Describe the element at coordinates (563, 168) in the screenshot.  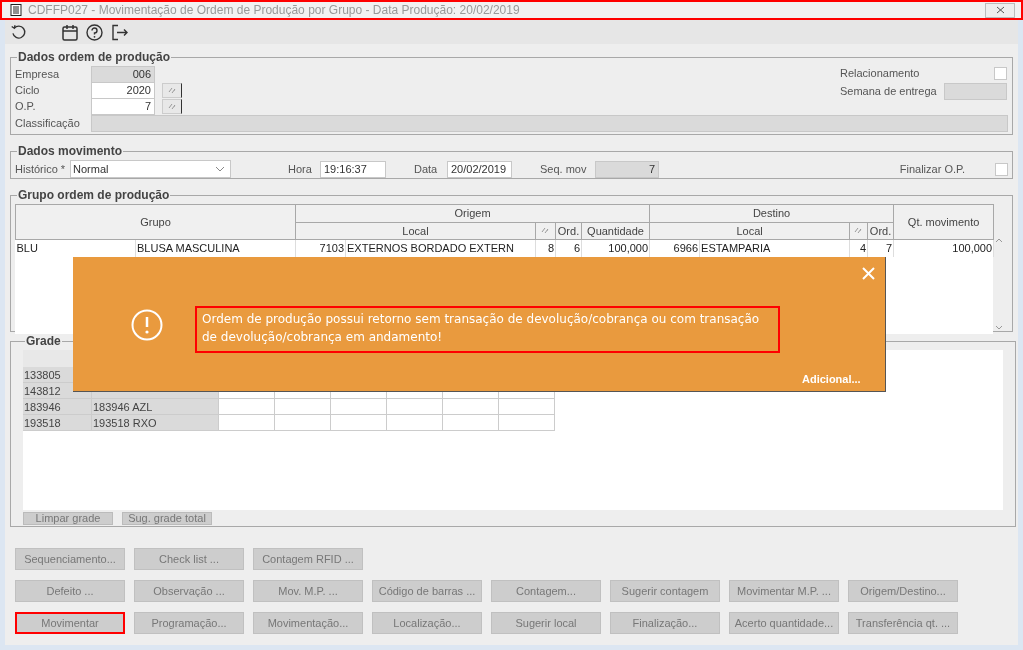
I see `field-label: Seq. mov` at that location.